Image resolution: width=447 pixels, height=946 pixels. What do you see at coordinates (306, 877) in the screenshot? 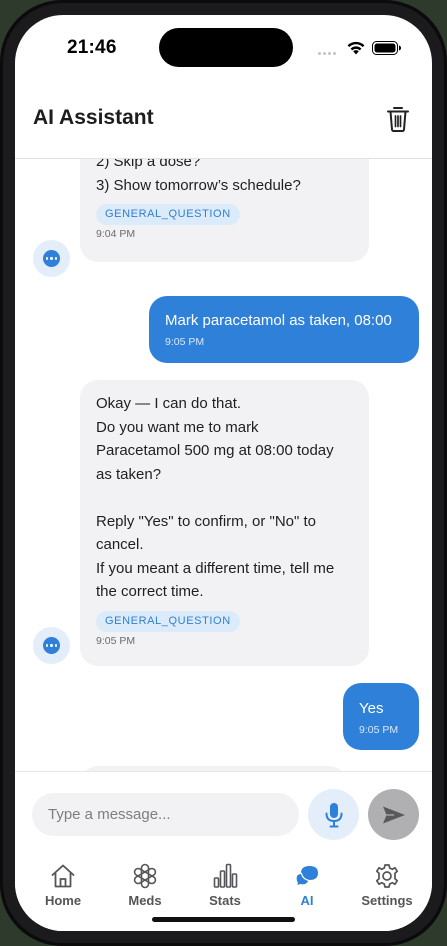
I see `chat-bubble-icon` at bounding box center [306, 877].